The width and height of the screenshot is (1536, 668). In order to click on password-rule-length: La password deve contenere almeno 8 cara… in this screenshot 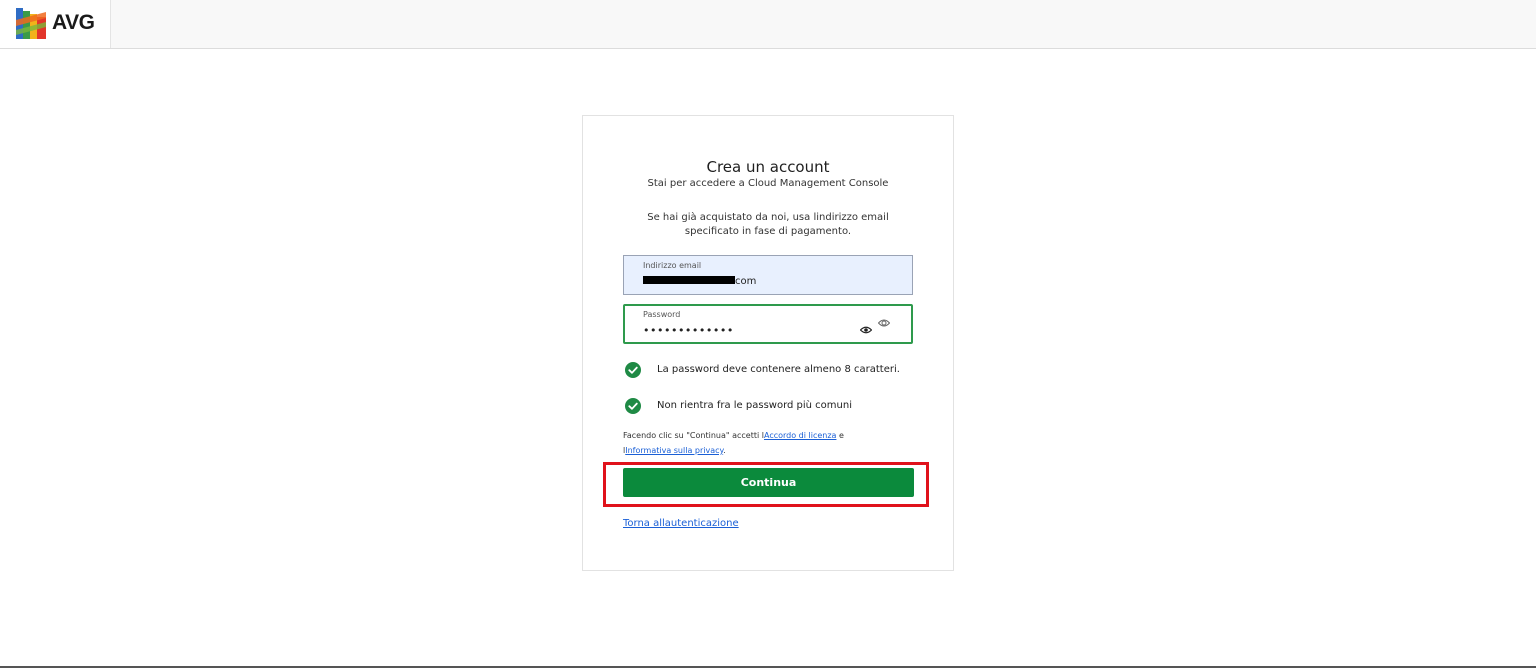, I will do `click(773, 370)`.